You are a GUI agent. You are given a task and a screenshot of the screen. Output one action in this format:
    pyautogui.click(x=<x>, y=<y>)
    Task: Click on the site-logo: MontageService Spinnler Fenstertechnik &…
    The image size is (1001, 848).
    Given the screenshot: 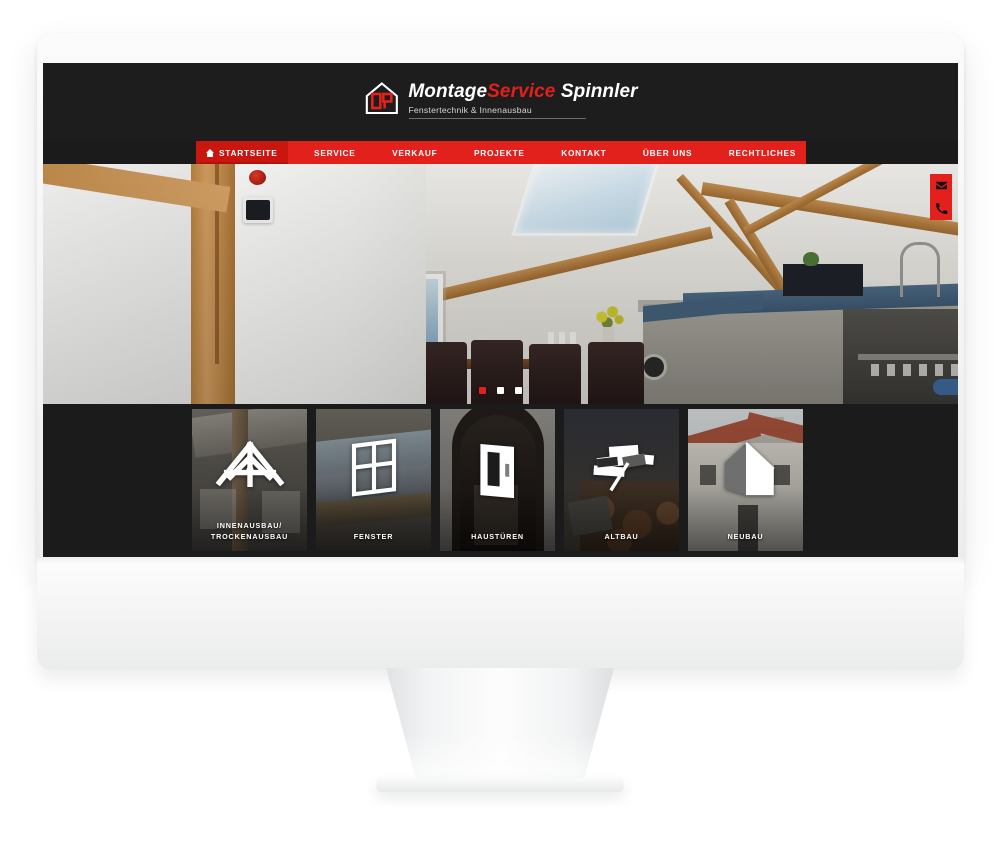 What is the action you would take?
    pyautogui.click(x=500, y=99)
    